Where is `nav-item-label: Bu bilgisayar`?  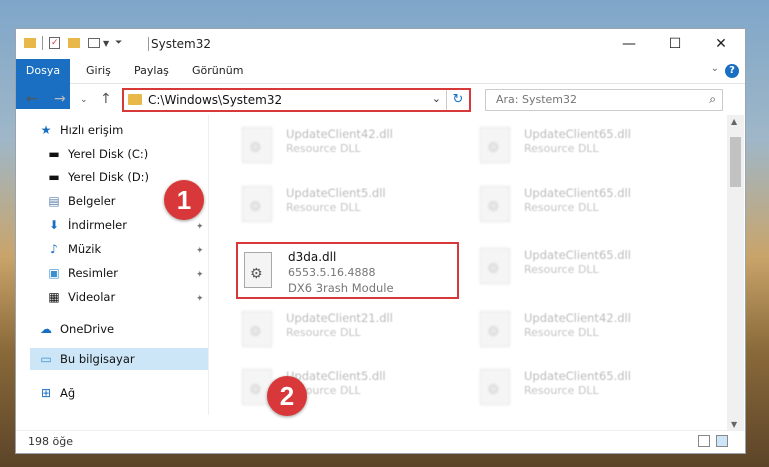
nav-item-label: Bu bilgisayar is located at coordinates (97, 359).